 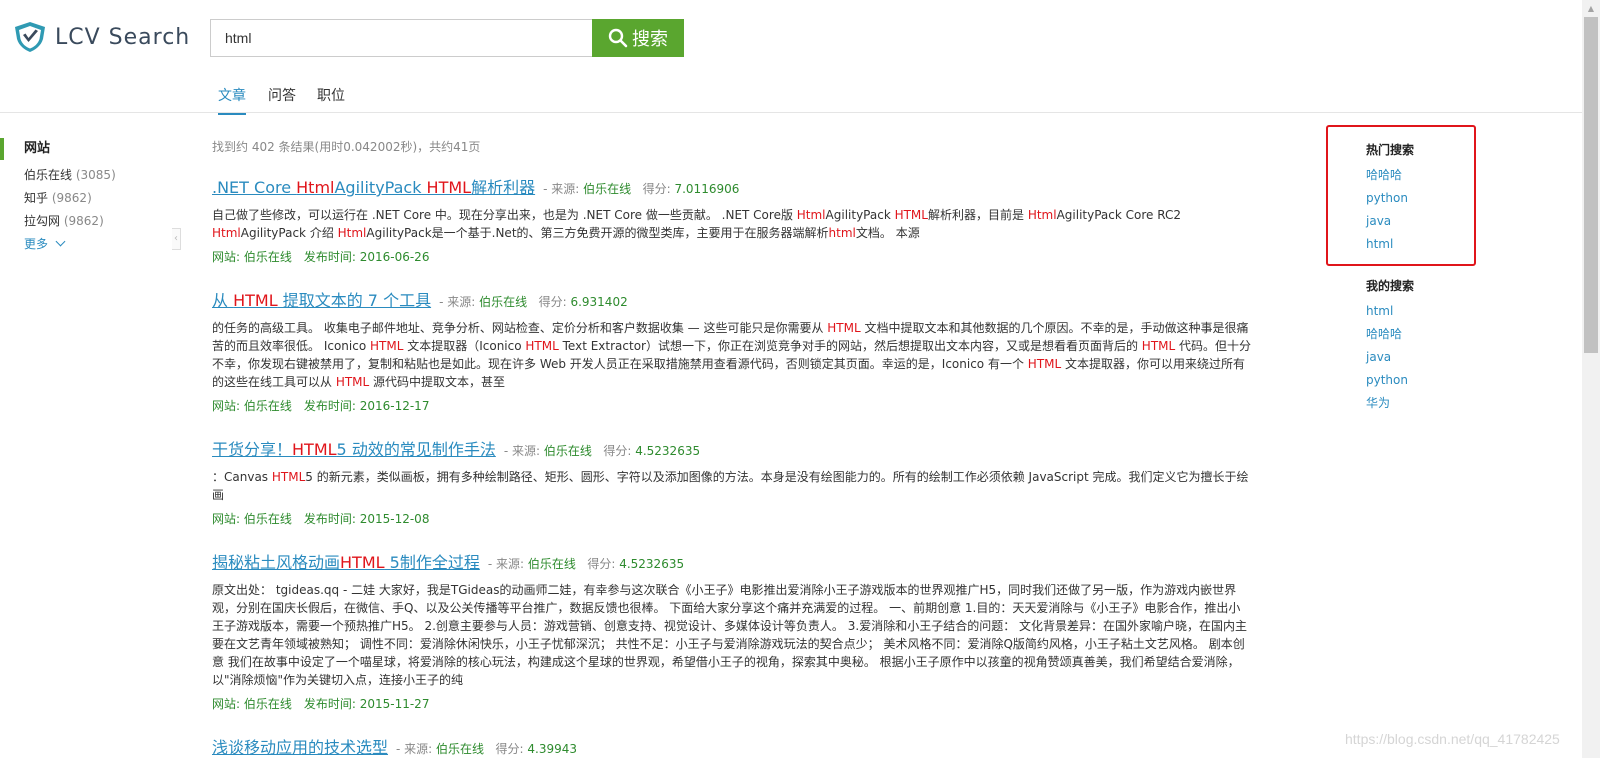 I want to click on sidebar-item-lagou: 拉勾网 (9862), so click(x=85, y=221).